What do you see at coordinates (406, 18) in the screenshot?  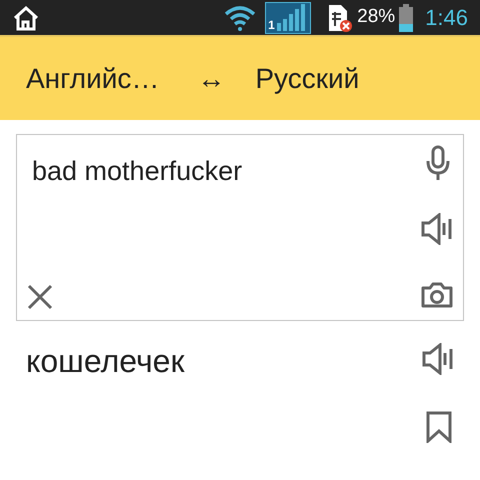 I see `battery-icon` at bounding box center [406, 18].